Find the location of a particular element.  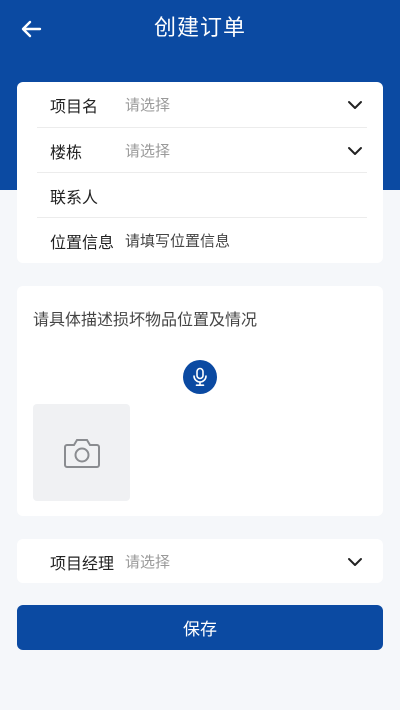

description-input: 请具体描述损坏物品位置及情况 is located at coordinates (200, 318).